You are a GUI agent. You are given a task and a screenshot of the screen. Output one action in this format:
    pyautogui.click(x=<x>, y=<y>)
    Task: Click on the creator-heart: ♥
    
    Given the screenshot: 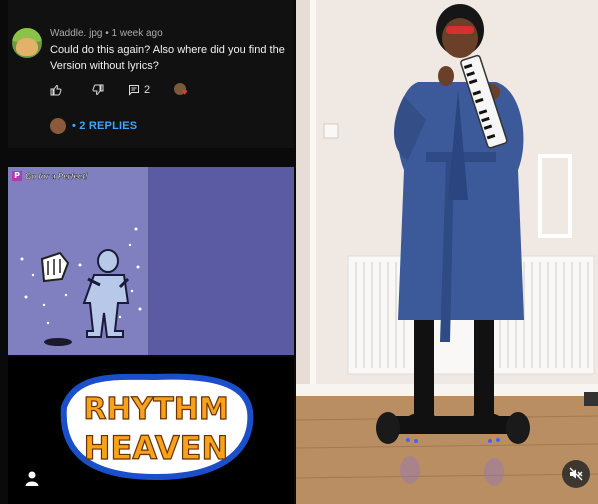 What is the action you would take?
    pyautogui.click(x=182, y=90)
    